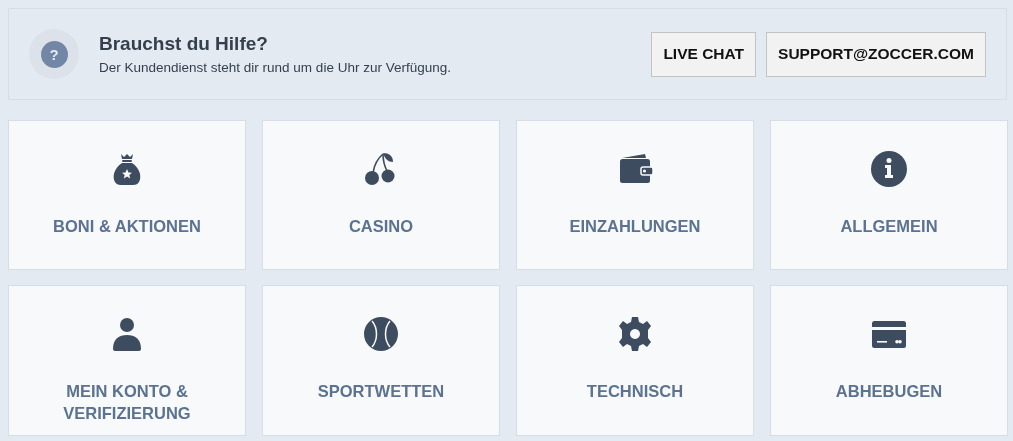  What do you see at coordinates (275, 67) in the screenshot?
I see `help-subtitle: Der Kundendienst steht dir rund um die Uhr zur Verfügung.` at bounding box center [275, 67].